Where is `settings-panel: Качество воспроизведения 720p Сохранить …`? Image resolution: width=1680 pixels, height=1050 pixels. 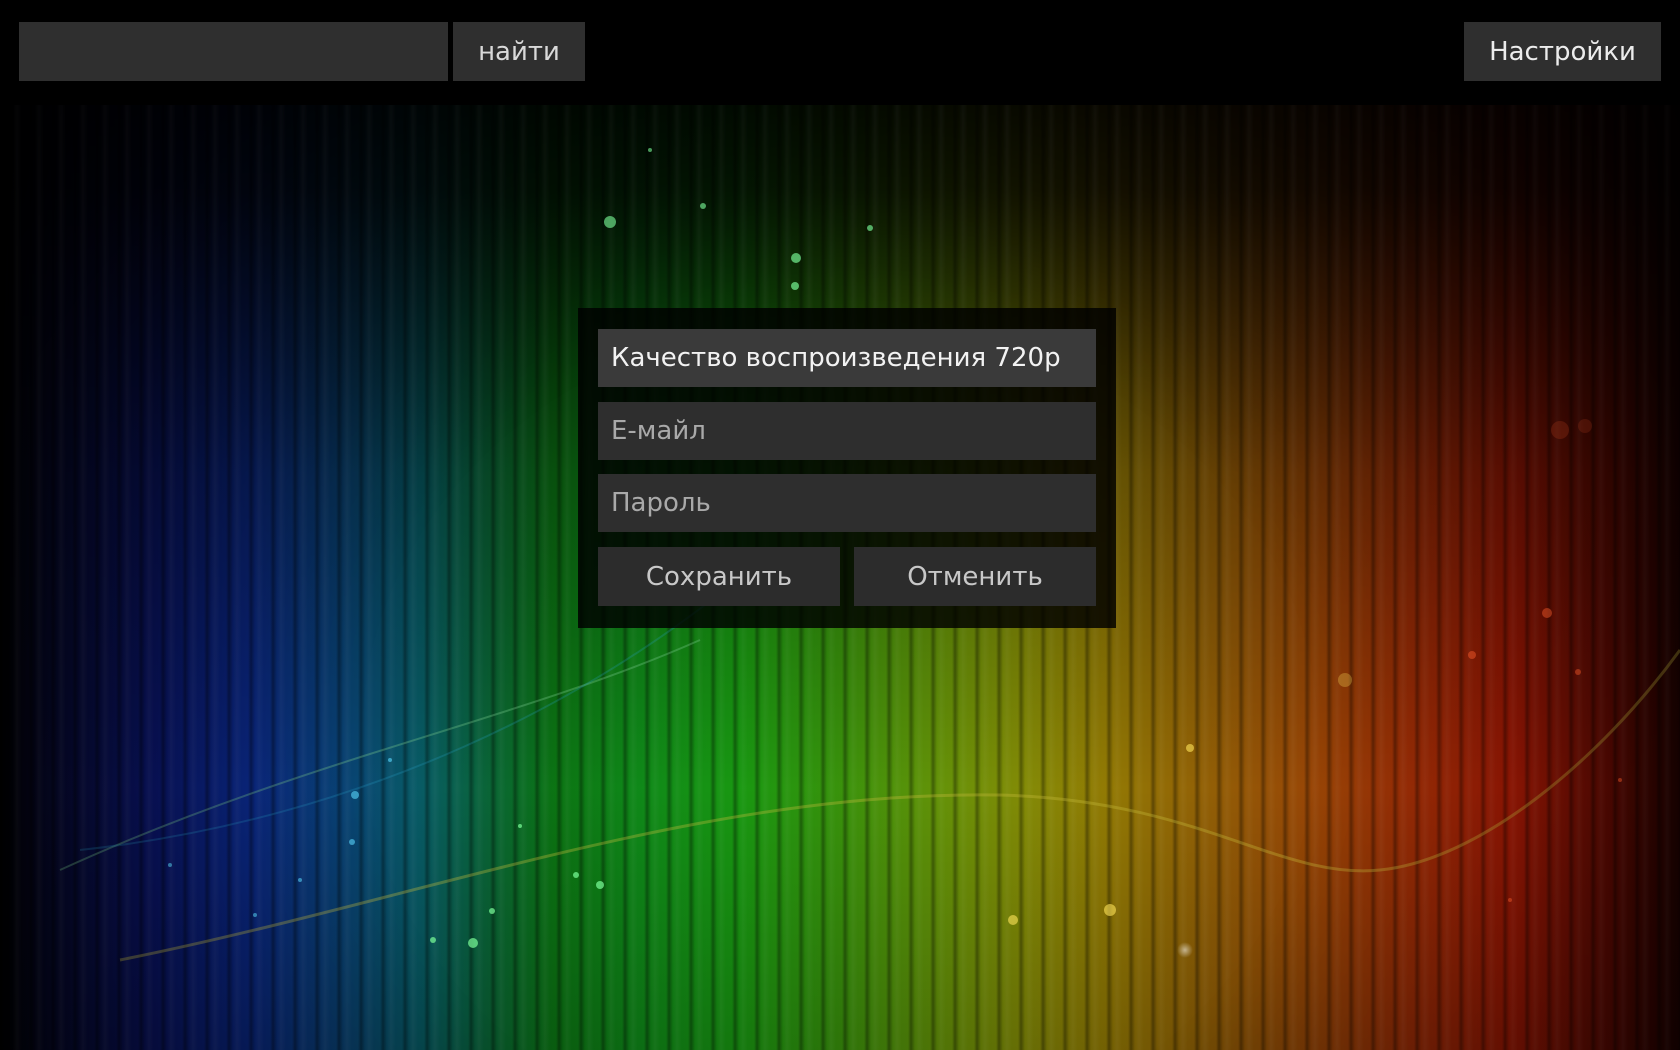 settings-panel: Качество воспроизведения 720p Сохранить … is located at coordinates (847, 468).